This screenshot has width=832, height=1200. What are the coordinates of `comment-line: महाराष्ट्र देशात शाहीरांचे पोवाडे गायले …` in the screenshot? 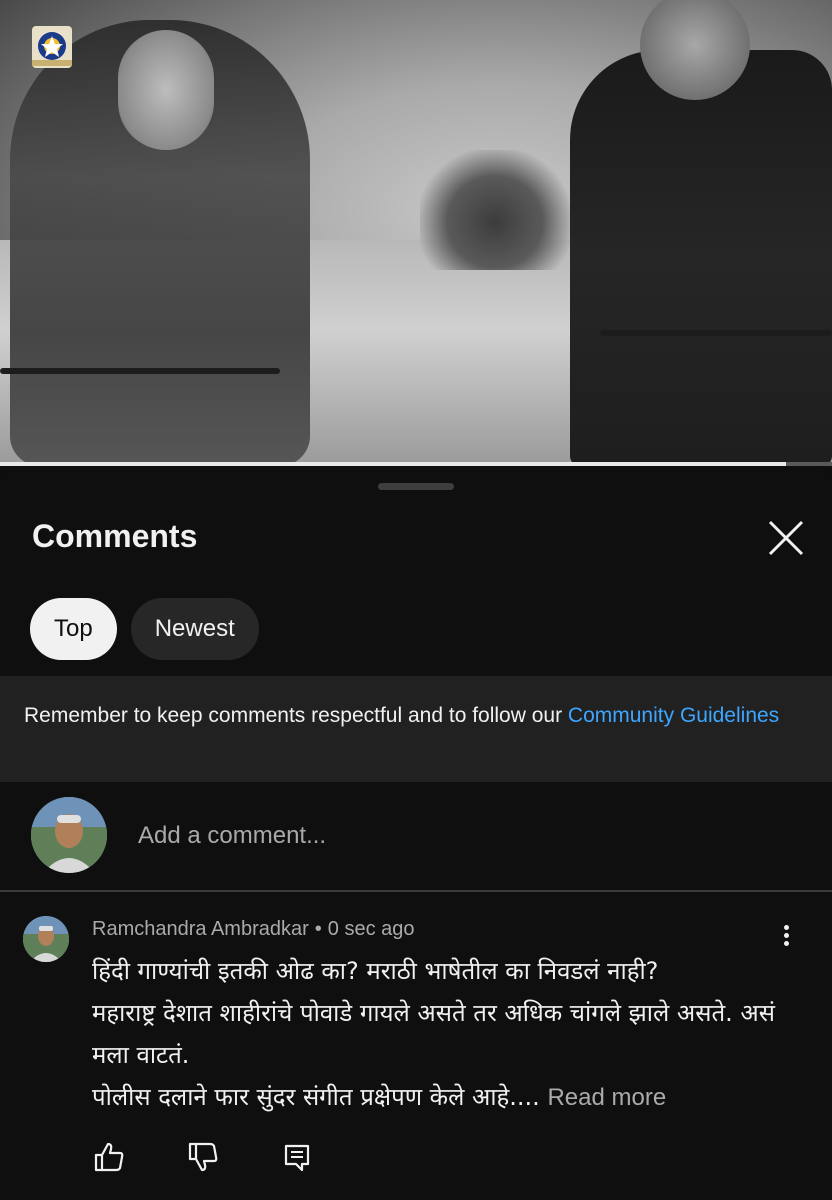 It's located at (433, 1034).